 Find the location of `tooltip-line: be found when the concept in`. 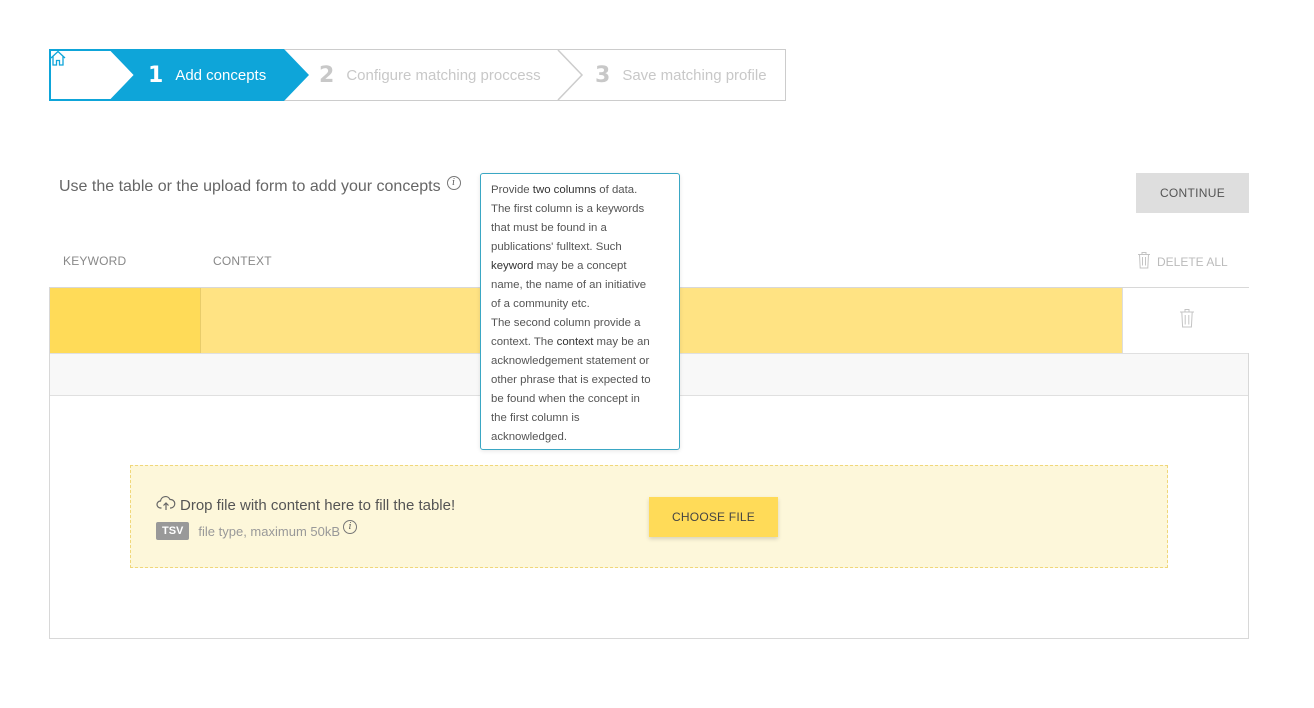

tooltip-line: be found when the concept in is located at coordinates (580, 399).